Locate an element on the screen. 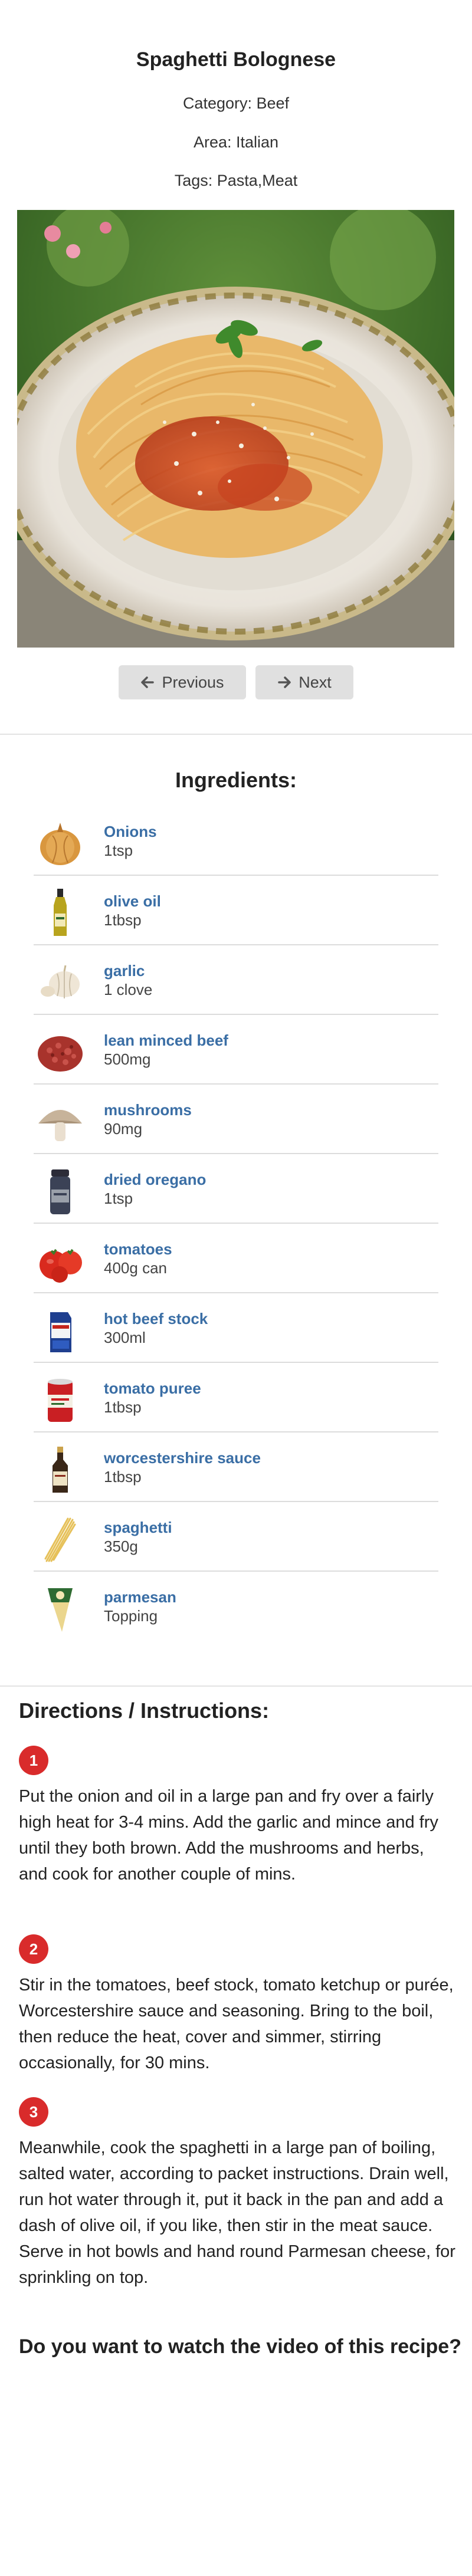 The height and width of the screenshot is (2576, 472). ingredient-item: tomatoes 400g can is located at coordinates (236, 1258).